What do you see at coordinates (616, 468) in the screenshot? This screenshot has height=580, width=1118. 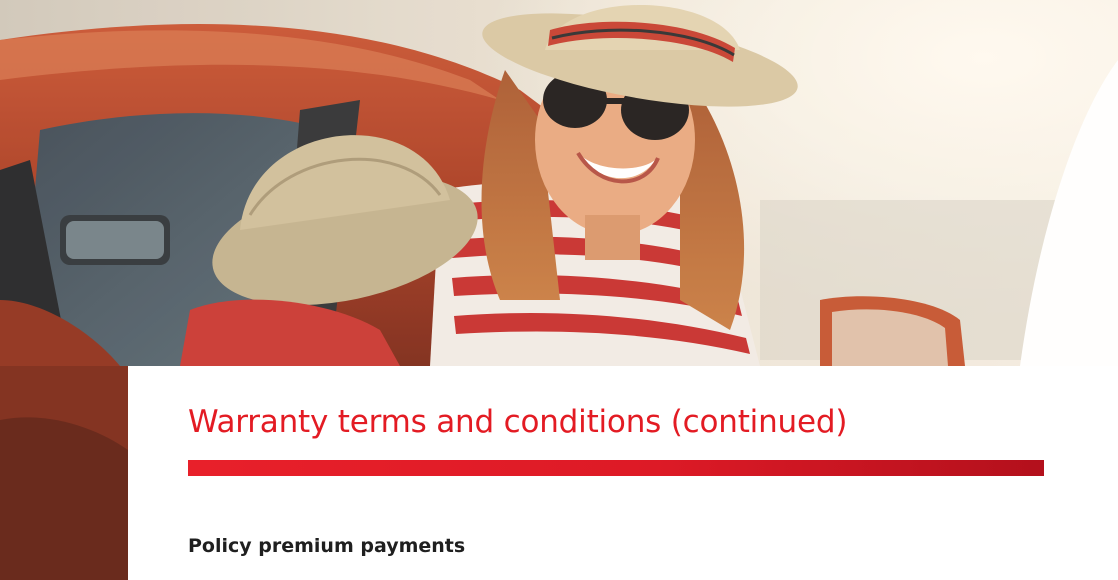 I see `title-accent-bar` at bounding box center [616, 468].